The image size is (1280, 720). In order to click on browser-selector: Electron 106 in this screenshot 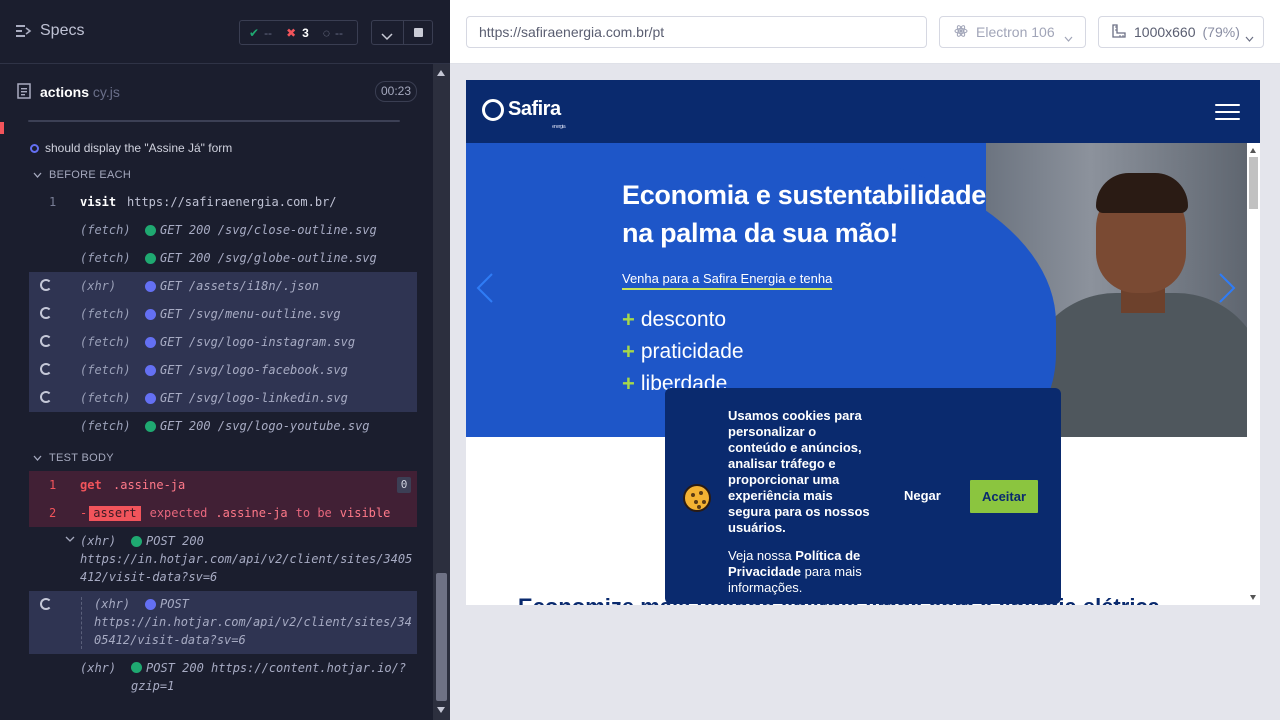, I will do `click(1012, 32)`.